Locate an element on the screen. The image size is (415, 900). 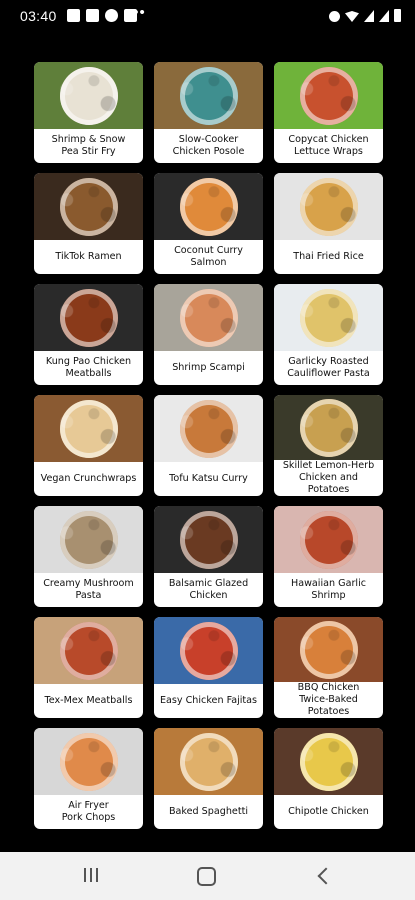
recipe-card: Easy Chicken Fajitas is located at coordinates (208, 667).